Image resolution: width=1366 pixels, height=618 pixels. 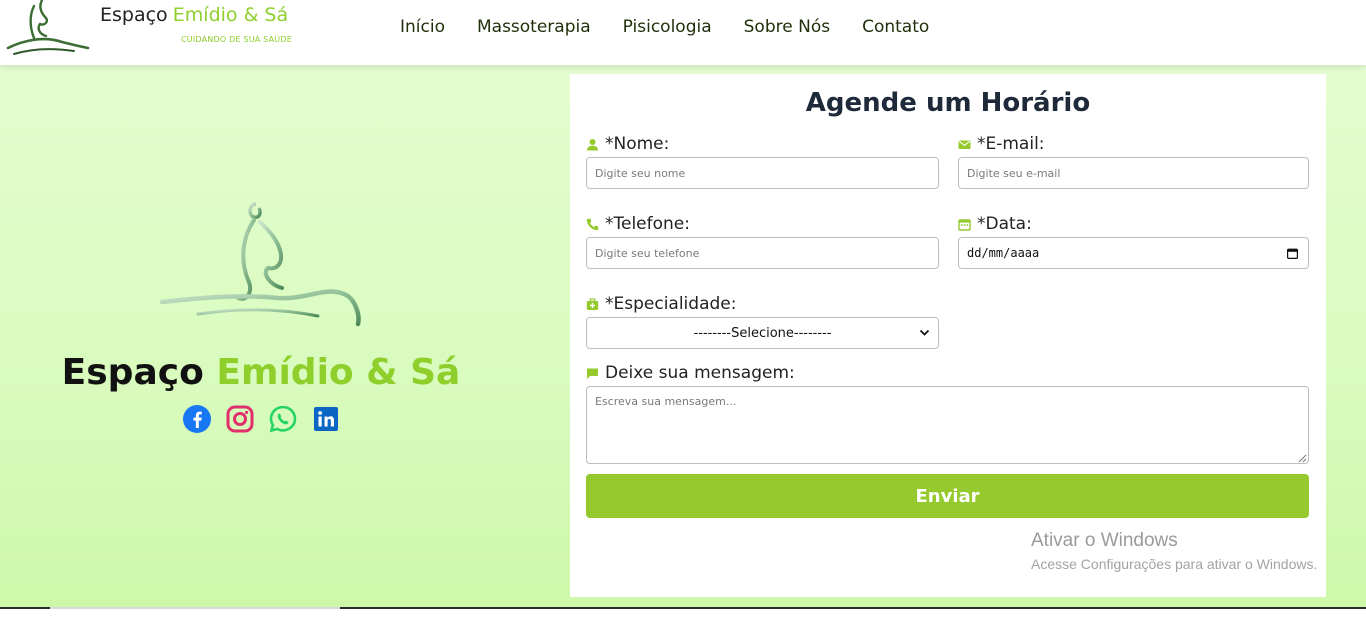 What do you see at coordinates (1293, 253) in the screenshot?
I see `calendar-picker-icon` at bounding box center [1293, 253].